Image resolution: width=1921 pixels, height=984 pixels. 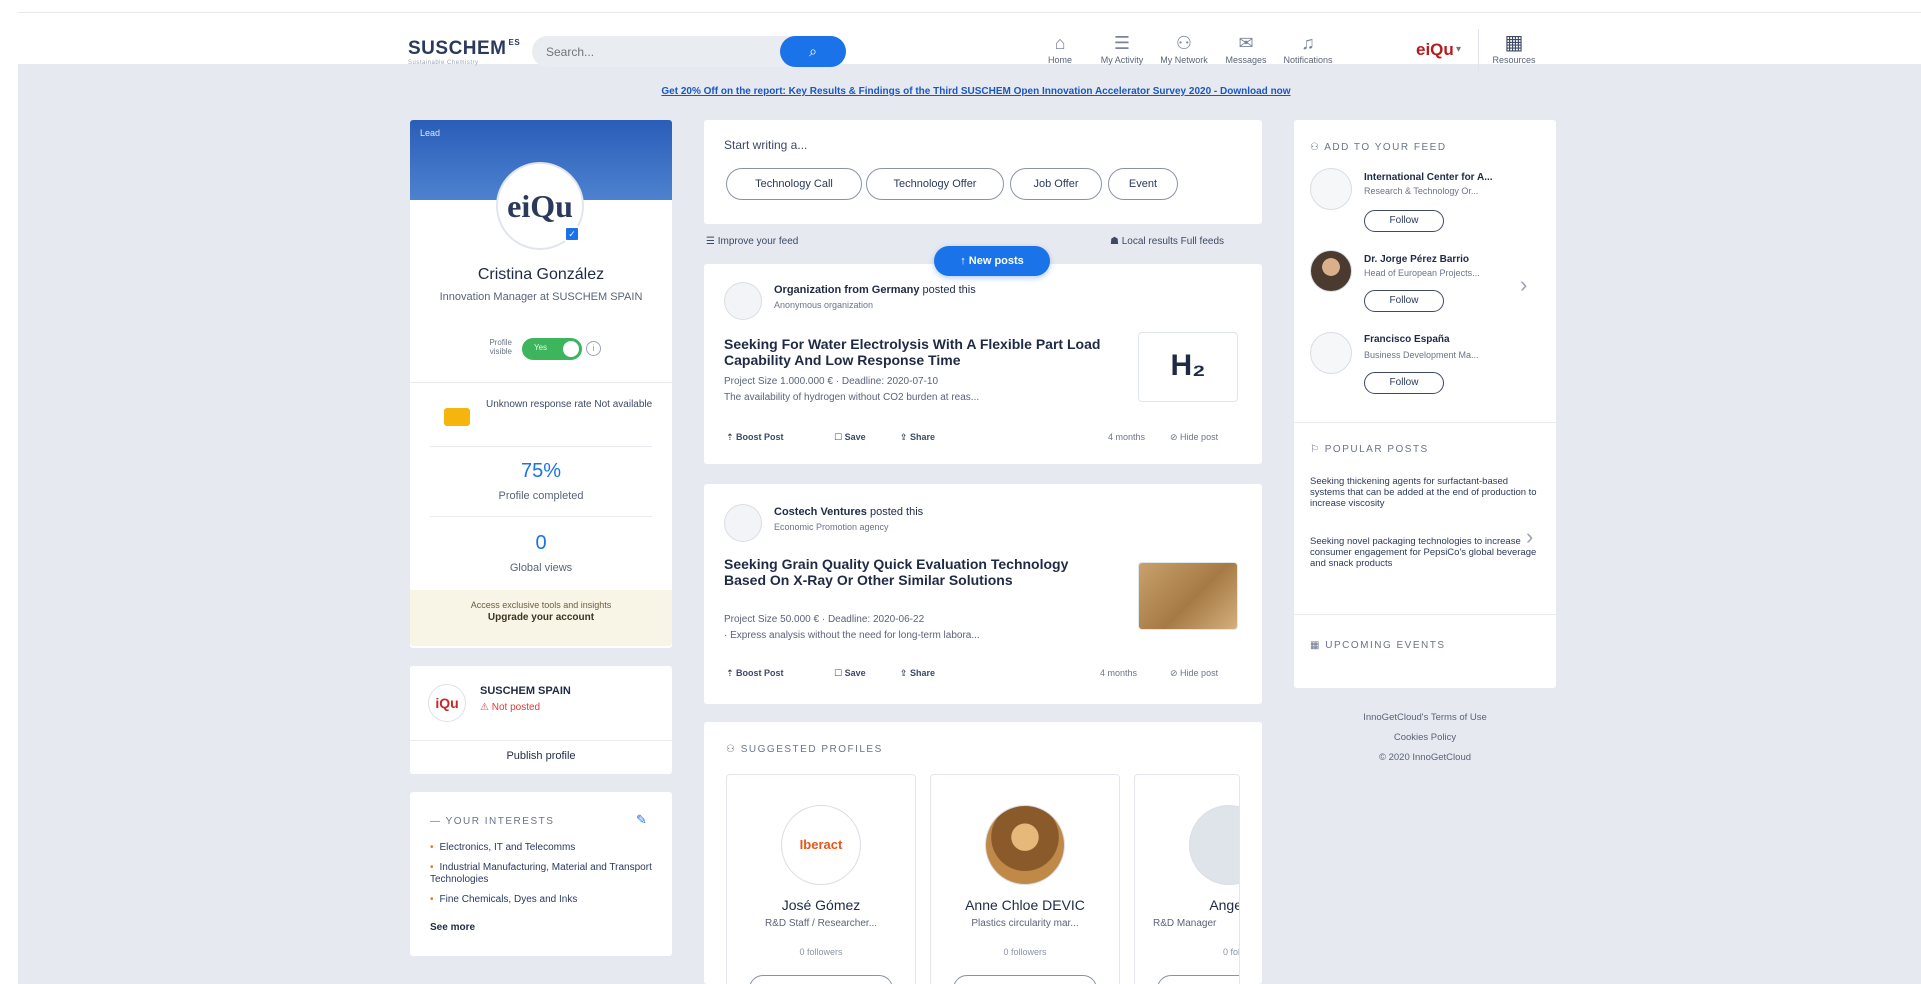 I want to click on profile-visible-toggle: Yes, so click(x=552, y=349).